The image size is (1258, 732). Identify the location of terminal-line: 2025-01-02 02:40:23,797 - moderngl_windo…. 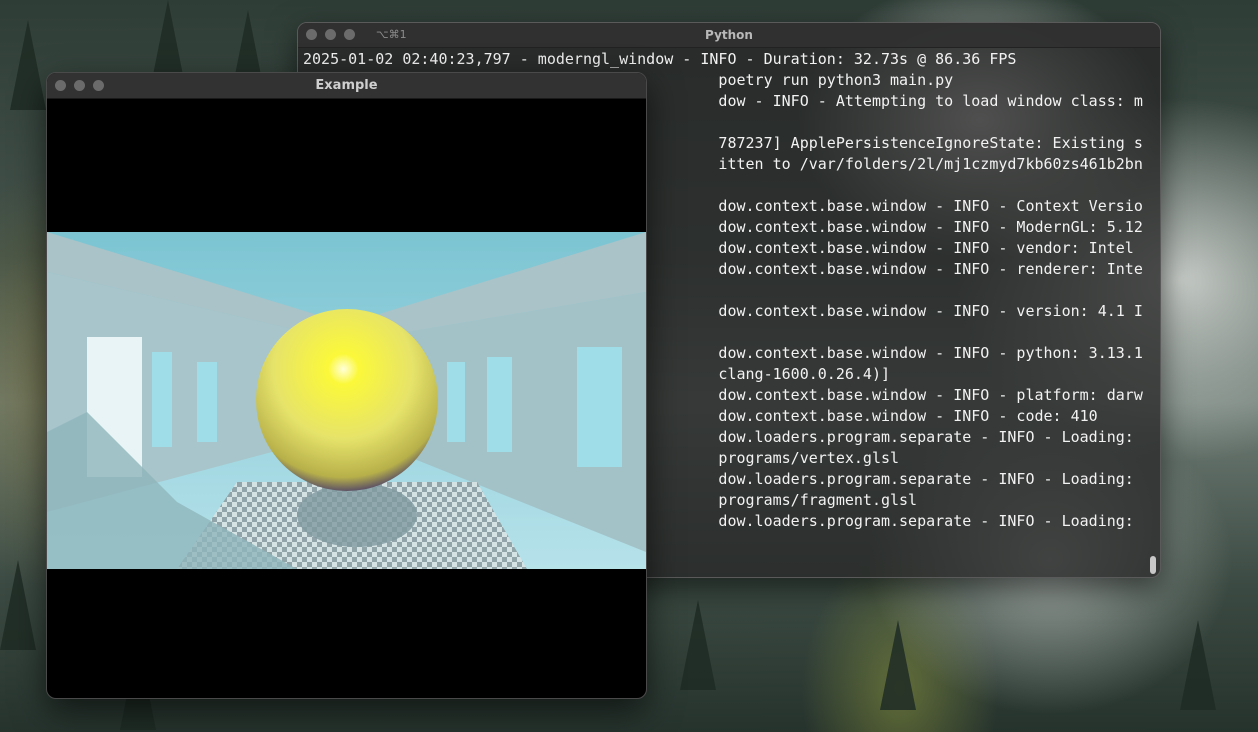
(660, 59).